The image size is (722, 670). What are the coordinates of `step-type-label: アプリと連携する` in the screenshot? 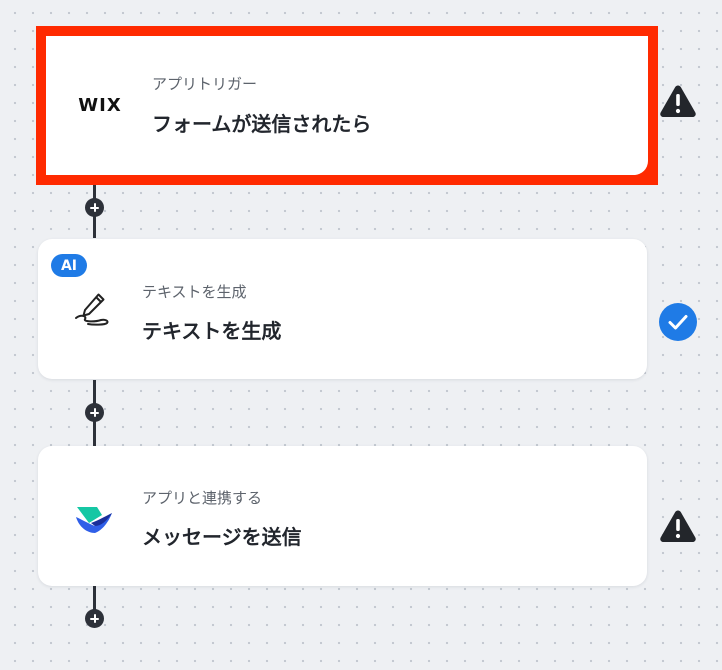 It's located at (202, 498).